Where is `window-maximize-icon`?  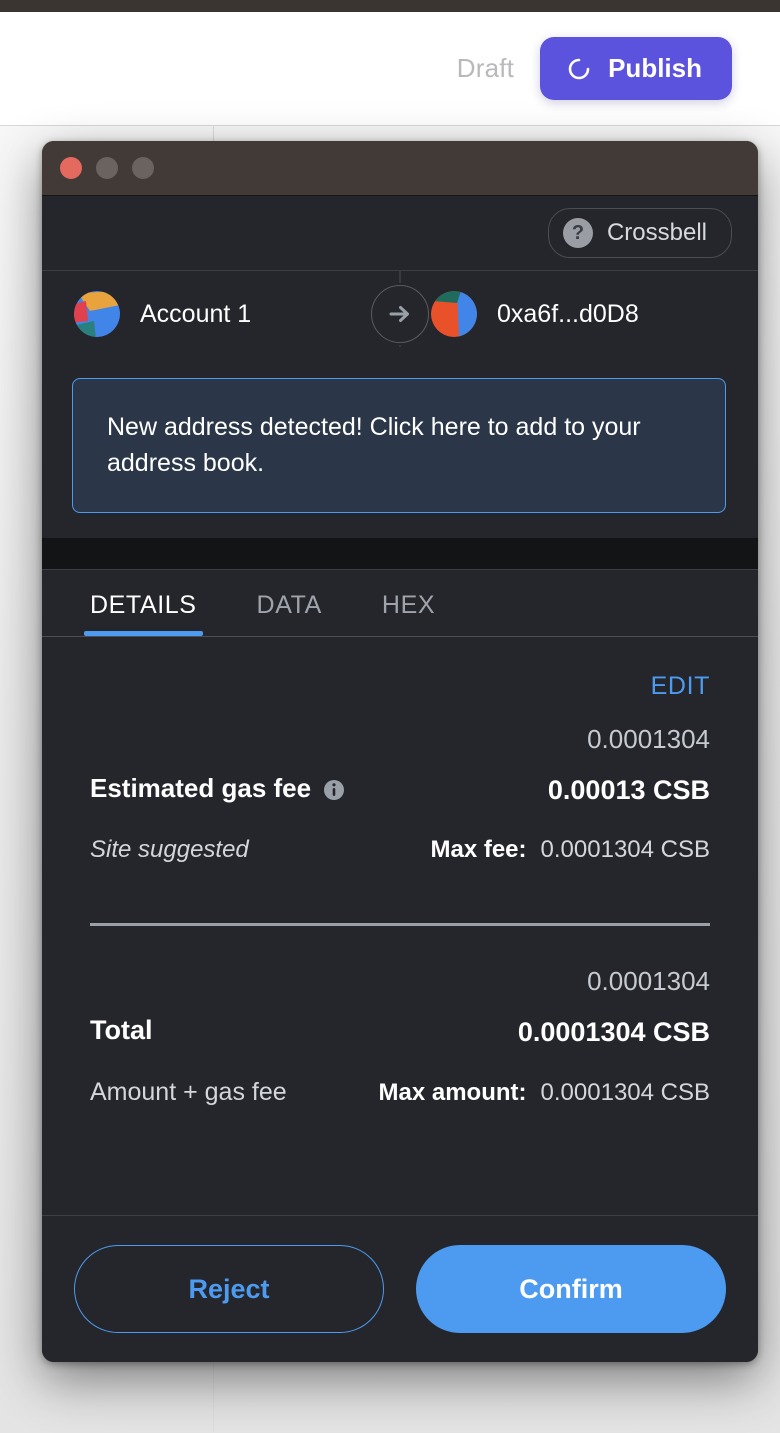 window-maximize-icon is located at coordinates (143, 168).